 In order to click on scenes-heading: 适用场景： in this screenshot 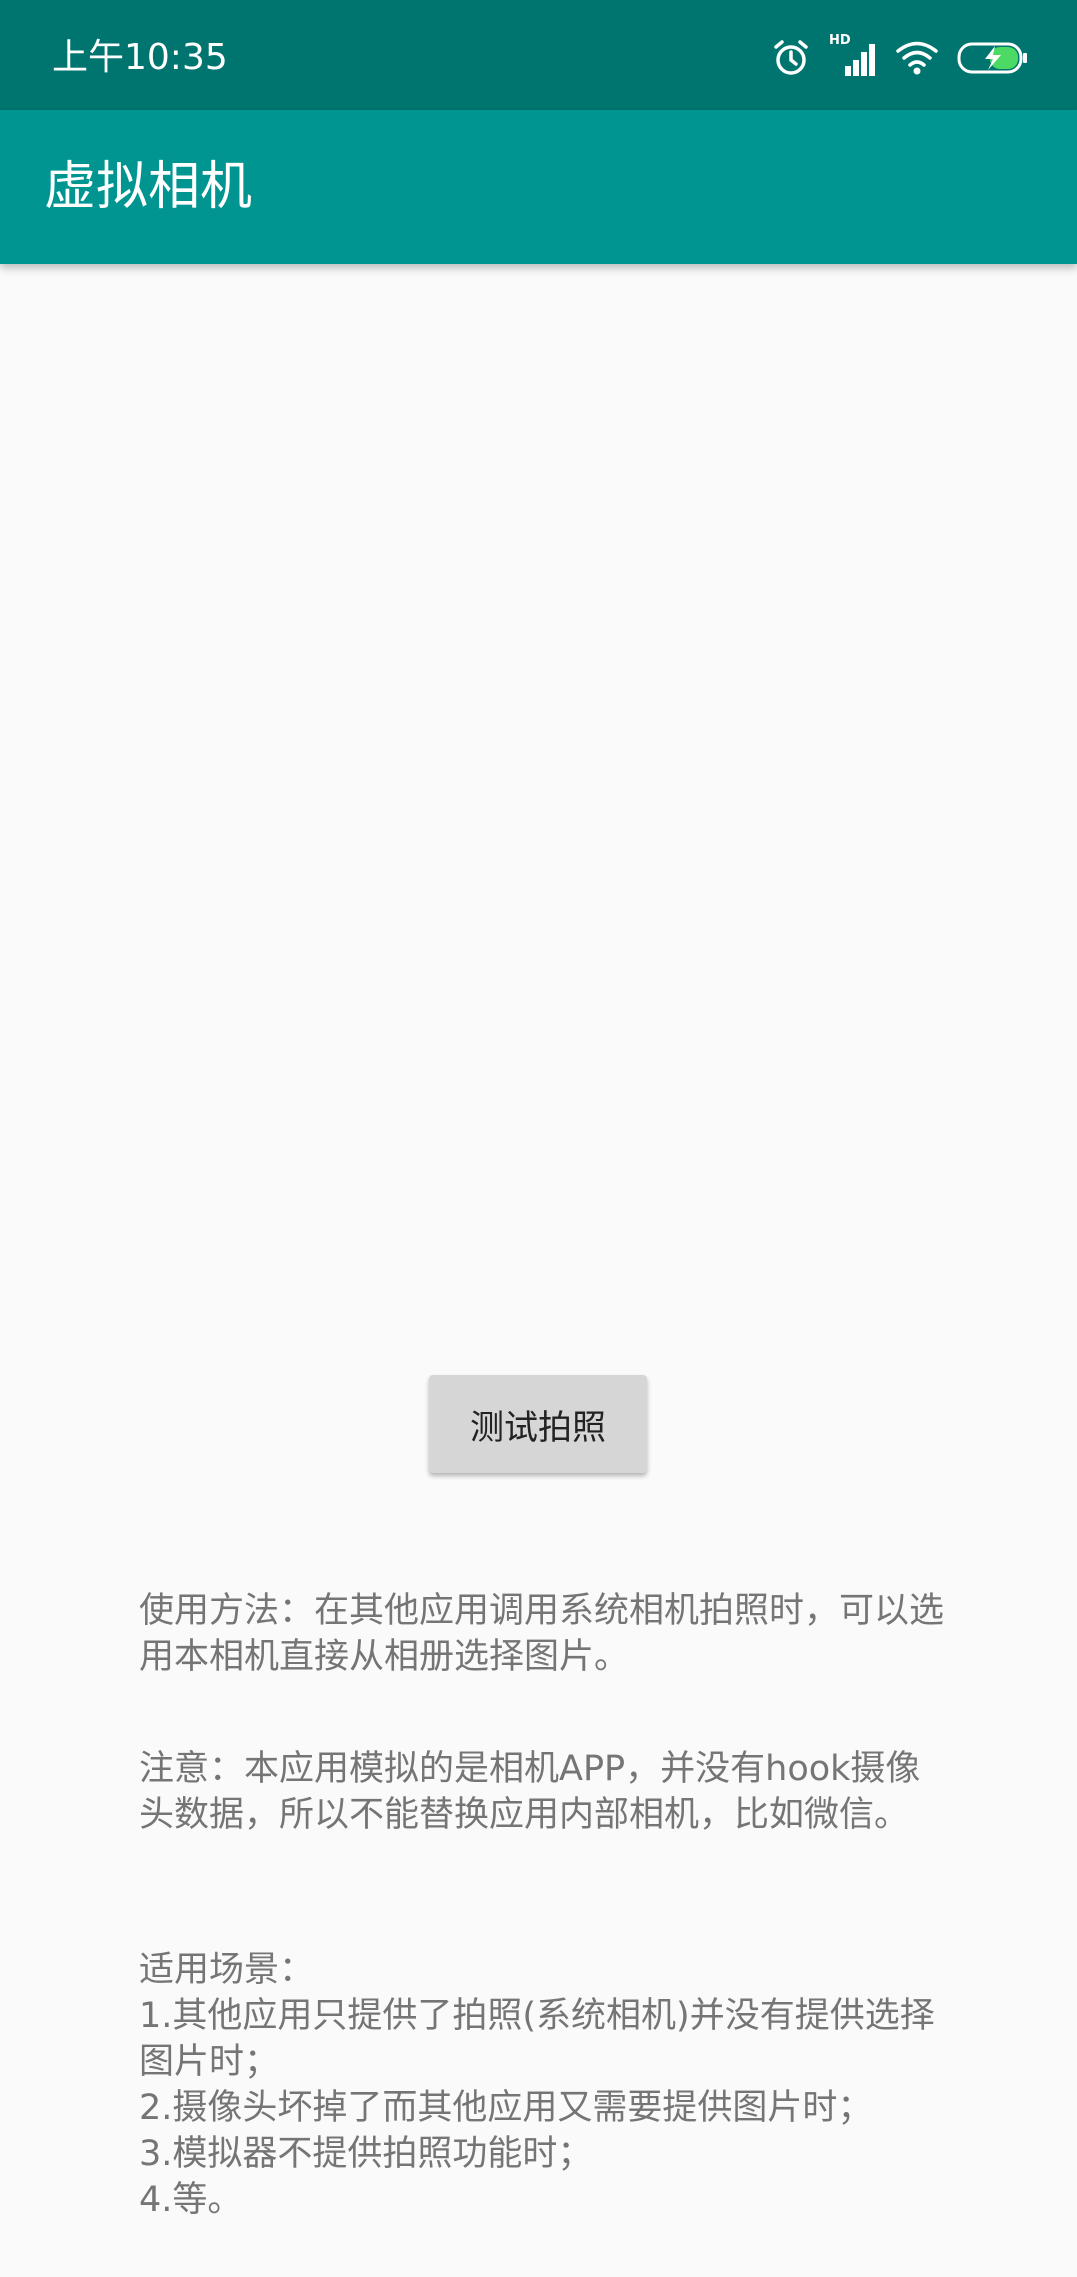, I will do `click(227, 1970)`.